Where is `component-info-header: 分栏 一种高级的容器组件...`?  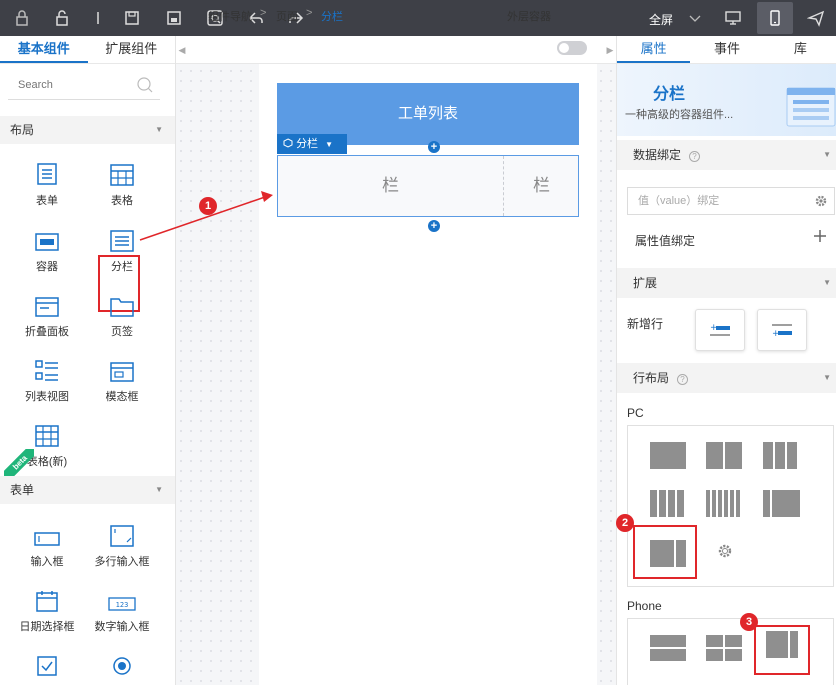
component-info-header: 分栏 一种高级的容器组件... is located at coordinates (726, 100).